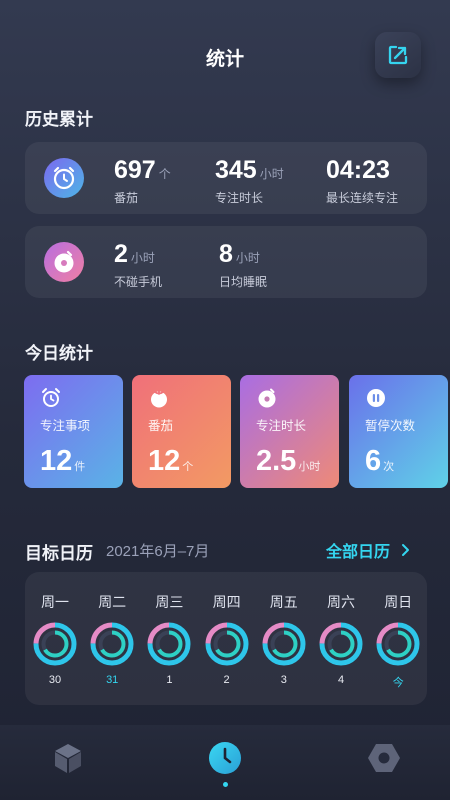 The height and width of the screenshot is (800, 450). I want to click on tile-label: 专注时长, so click(281, 426).